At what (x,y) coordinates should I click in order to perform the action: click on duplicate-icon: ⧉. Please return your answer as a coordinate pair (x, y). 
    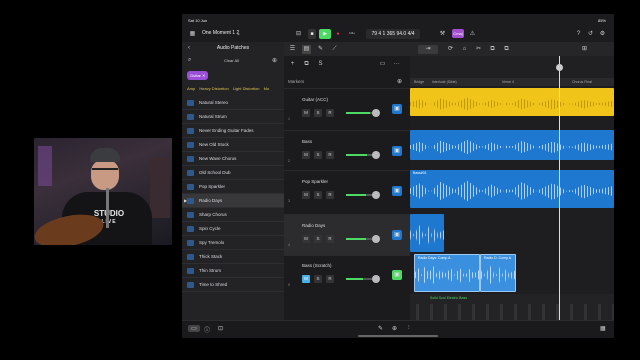
    Looking at the image, I should click on (306, 64).